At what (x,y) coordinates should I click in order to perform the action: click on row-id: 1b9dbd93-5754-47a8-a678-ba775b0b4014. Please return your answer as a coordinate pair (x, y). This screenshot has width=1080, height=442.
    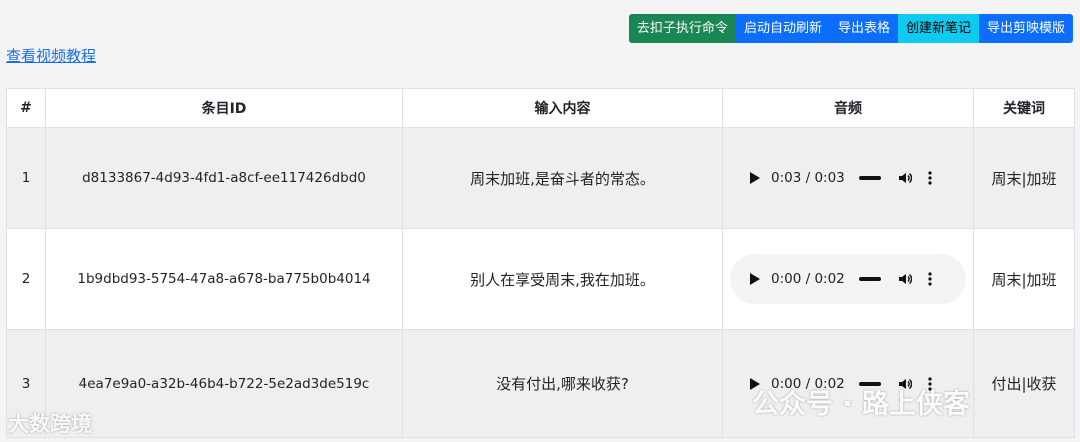
    Looking at the image, I should click on (224, 279).